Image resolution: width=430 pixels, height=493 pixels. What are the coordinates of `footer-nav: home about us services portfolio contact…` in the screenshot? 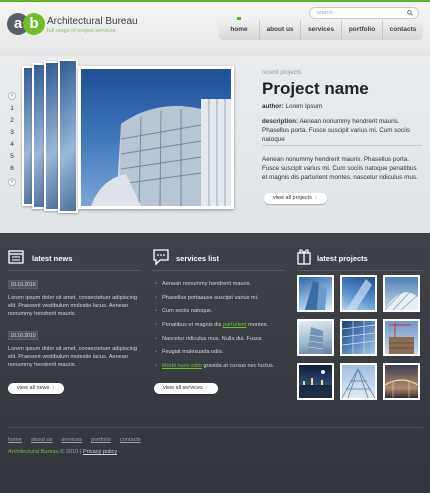 It's located at (74, 440).